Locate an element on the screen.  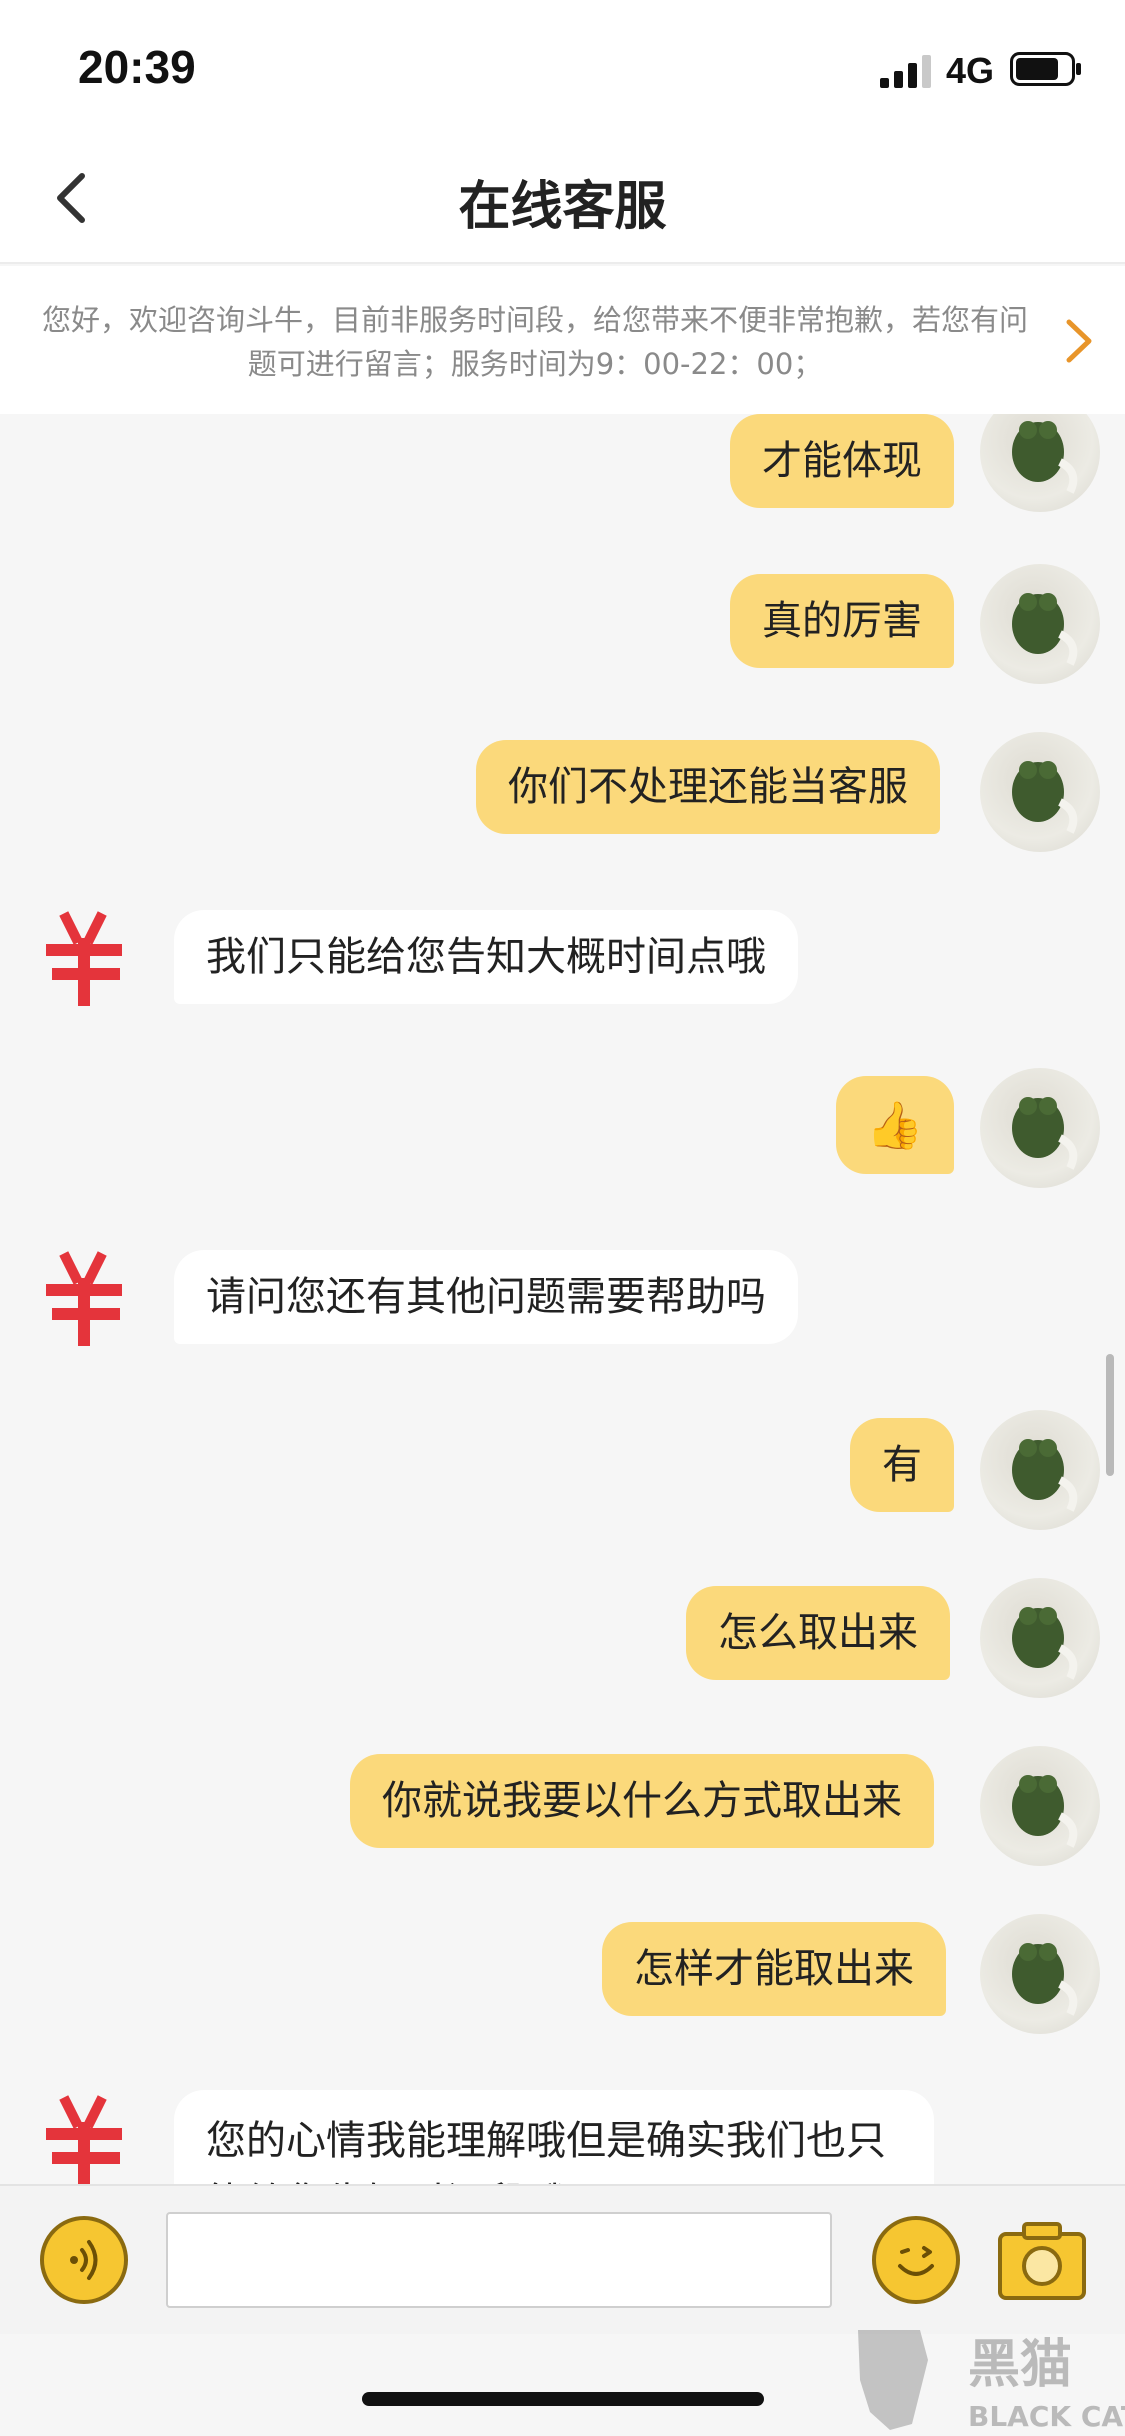
camera-button is located at coordinates (1042, 2260).